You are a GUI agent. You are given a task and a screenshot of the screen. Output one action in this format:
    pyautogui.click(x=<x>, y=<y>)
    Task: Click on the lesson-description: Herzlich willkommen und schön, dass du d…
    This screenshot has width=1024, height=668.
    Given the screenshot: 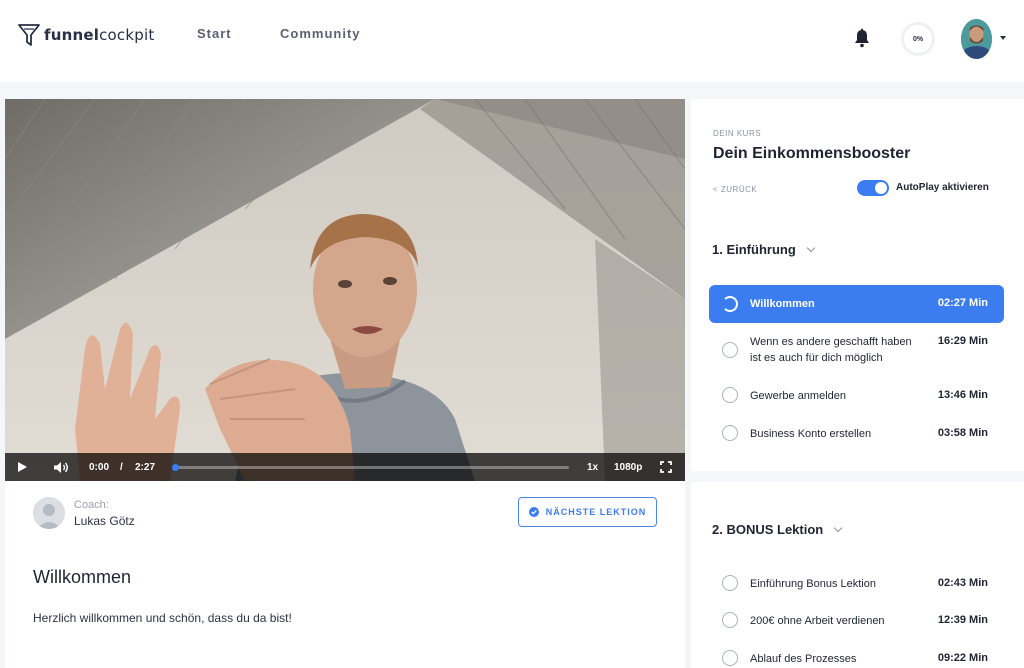 What is the action you would take?
    pyautogui.click(x=162, y=618)
    